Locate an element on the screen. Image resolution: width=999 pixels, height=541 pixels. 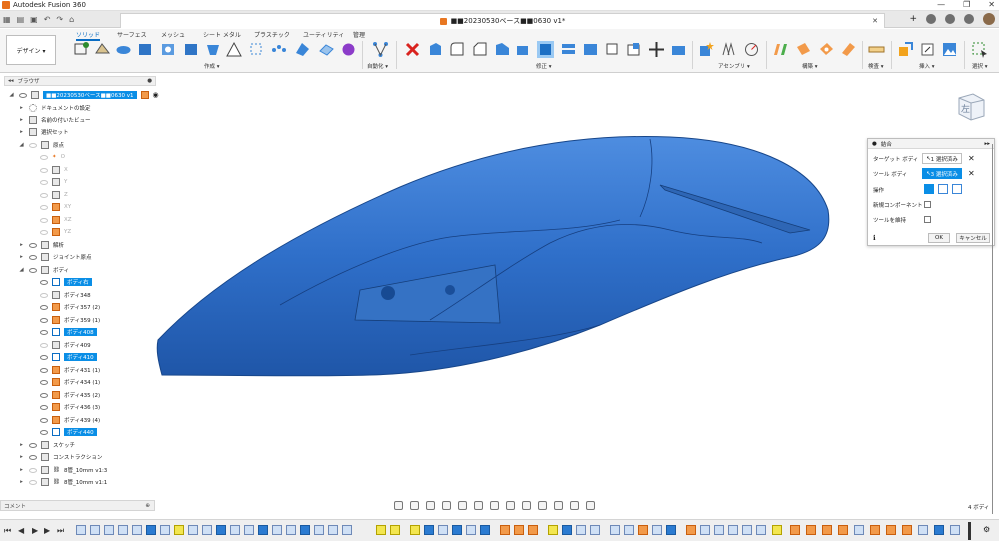
notifications-icon is located at coordinates (950, 19).